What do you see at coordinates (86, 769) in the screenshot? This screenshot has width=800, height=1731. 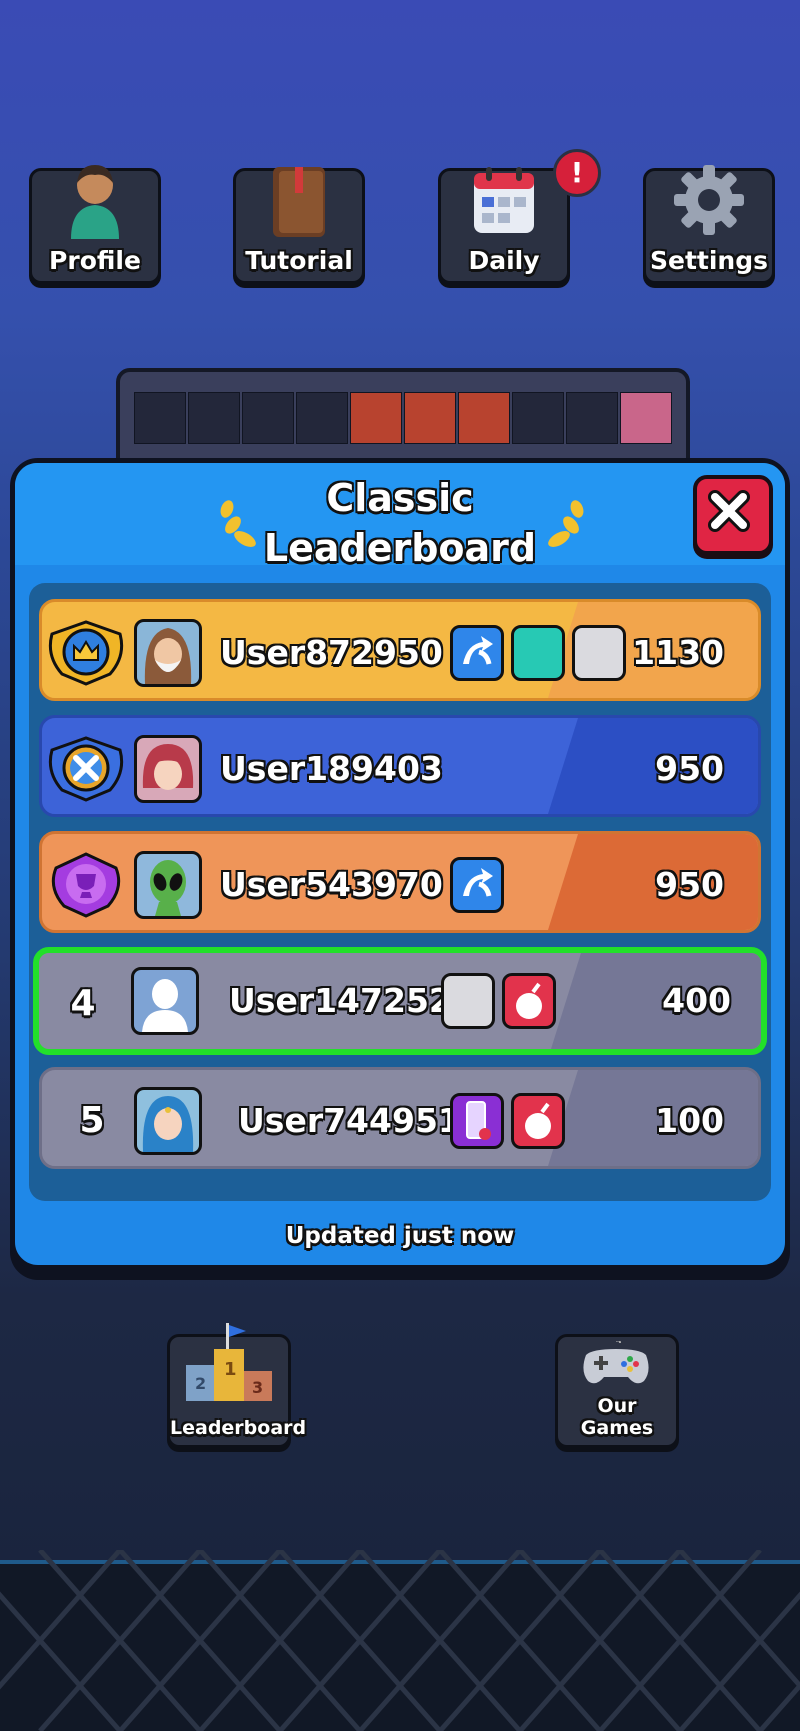 I see `silver-x-medal-icon` at bounding box center [86, 769].